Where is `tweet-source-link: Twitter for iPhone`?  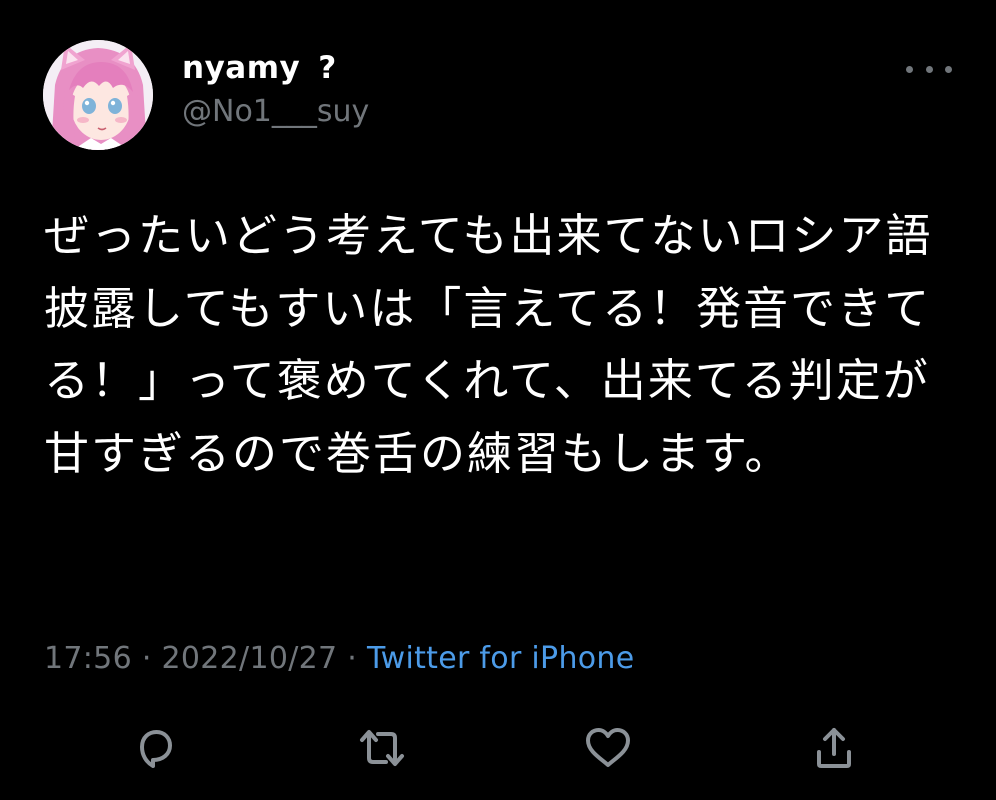 tweet-source-link: Twitter for iPhone is located at coordinates (501, 658).